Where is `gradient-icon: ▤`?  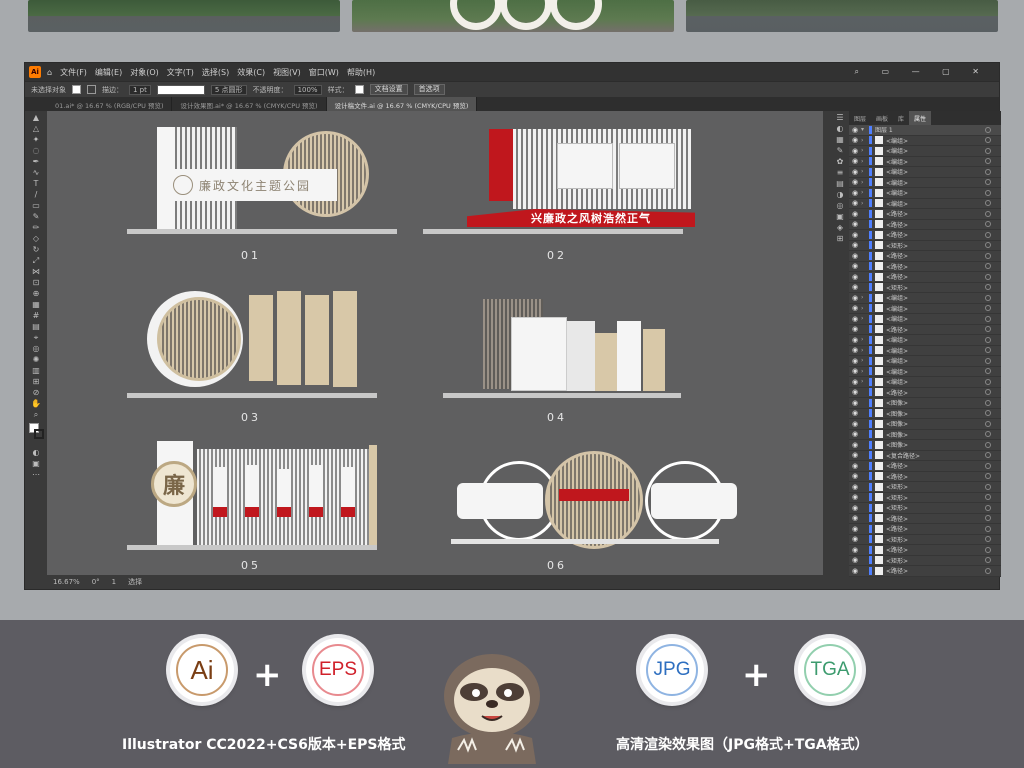 gradient-icon: ▤ is located at coordinates (840, 184).